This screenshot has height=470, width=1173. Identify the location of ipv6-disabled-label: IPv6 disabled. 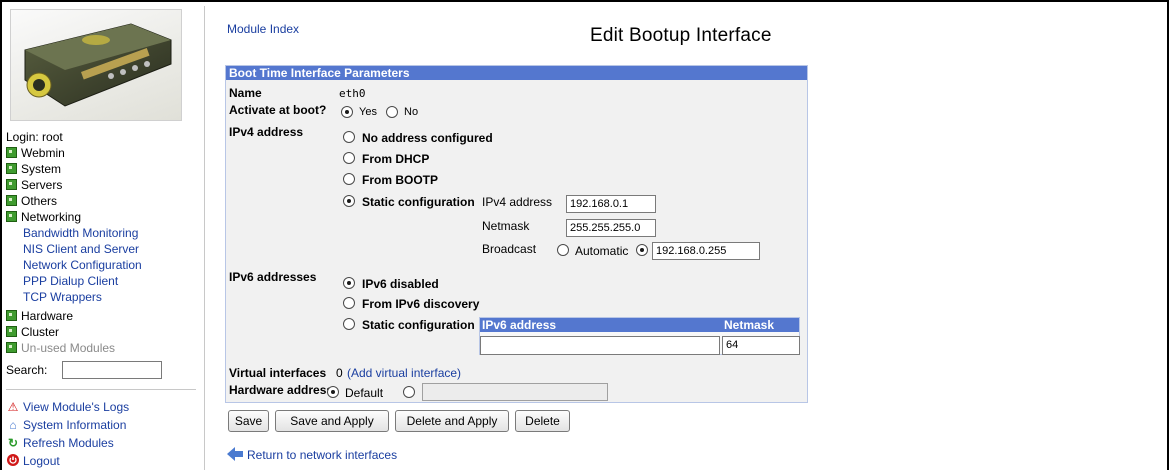
(400, 284).